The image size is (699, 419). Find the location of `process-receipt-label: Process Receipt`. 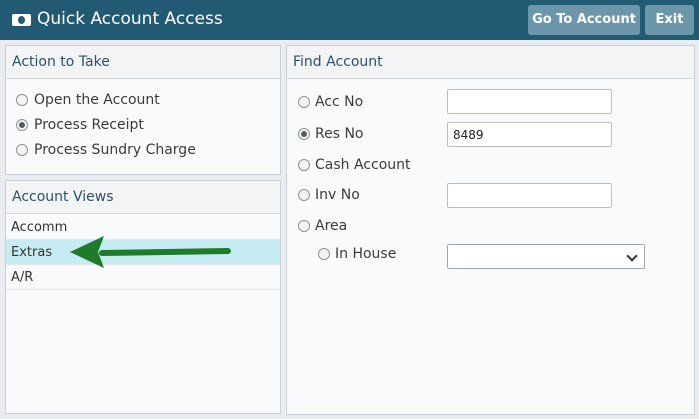

process-receipt-label: Process Receipt is located at coordinates (89, 125).